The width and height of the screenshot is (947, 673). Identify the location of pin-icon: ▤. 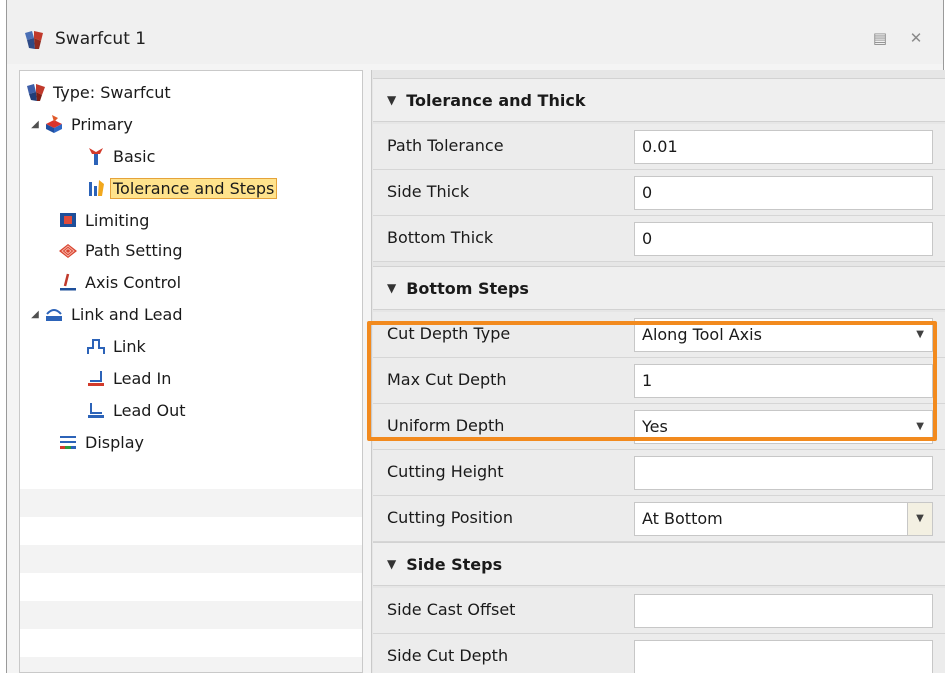
(880, 38).